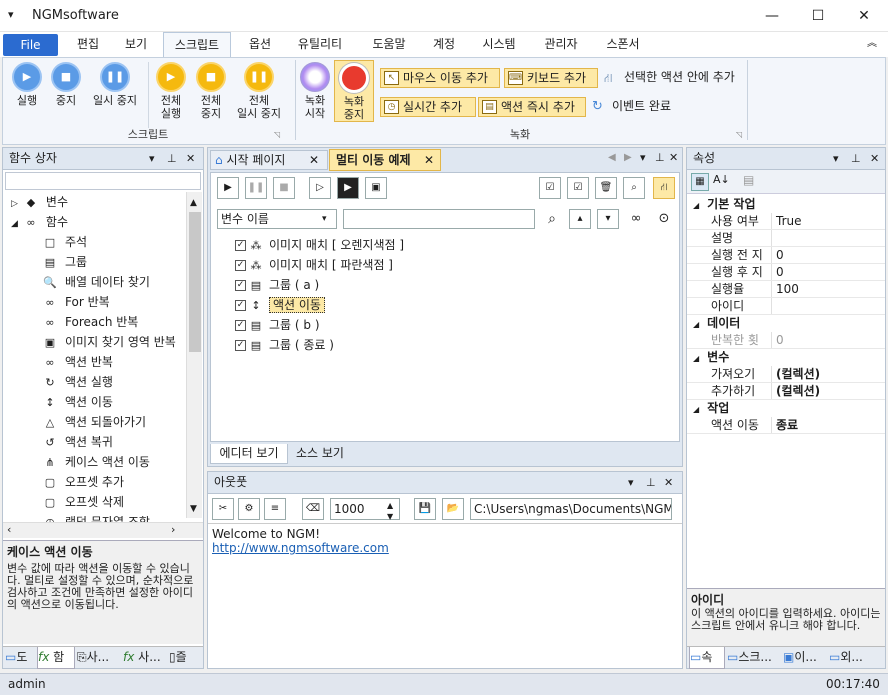  I want to click on scroll-right-icon: ›, so click(173, 529).